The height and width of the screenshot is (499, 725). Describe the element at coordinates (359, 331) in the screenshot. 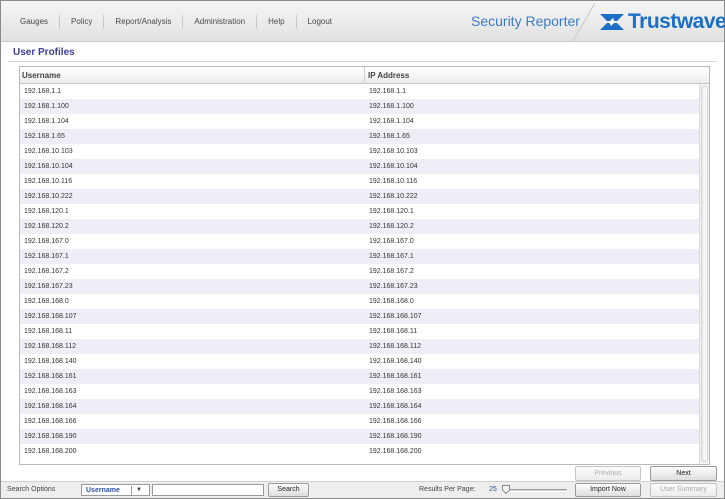

I see `table-row: 192.168.168.11 192.168.168.11` at that location.